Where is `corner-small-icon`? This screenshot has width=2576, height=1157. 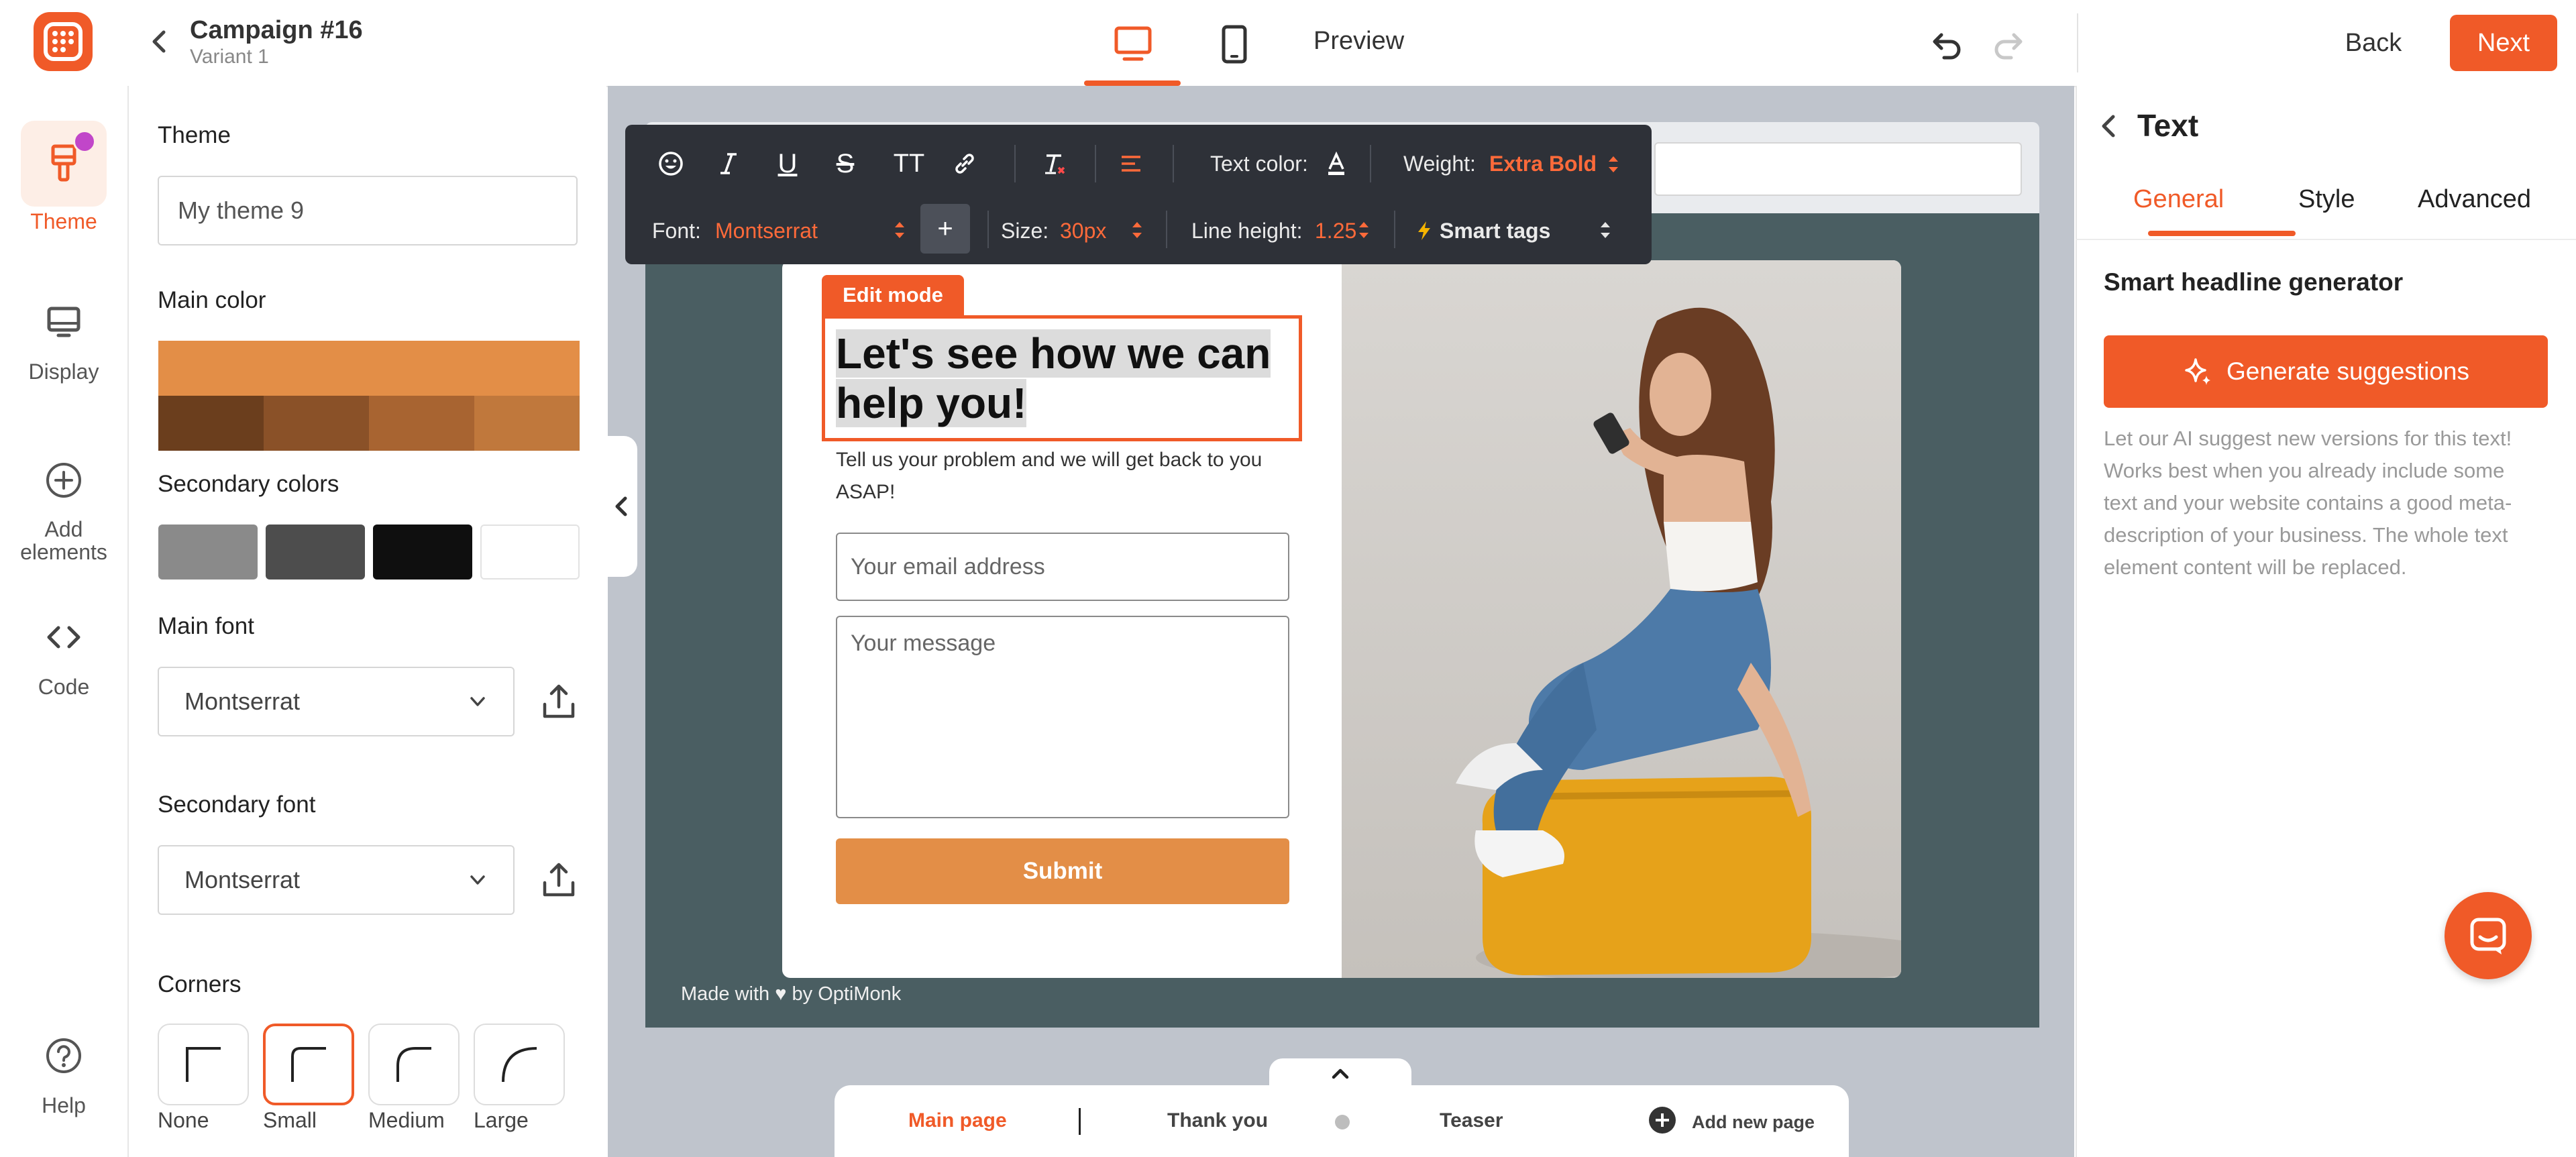
corner-small-icon is located at coordinates (308, 1064).